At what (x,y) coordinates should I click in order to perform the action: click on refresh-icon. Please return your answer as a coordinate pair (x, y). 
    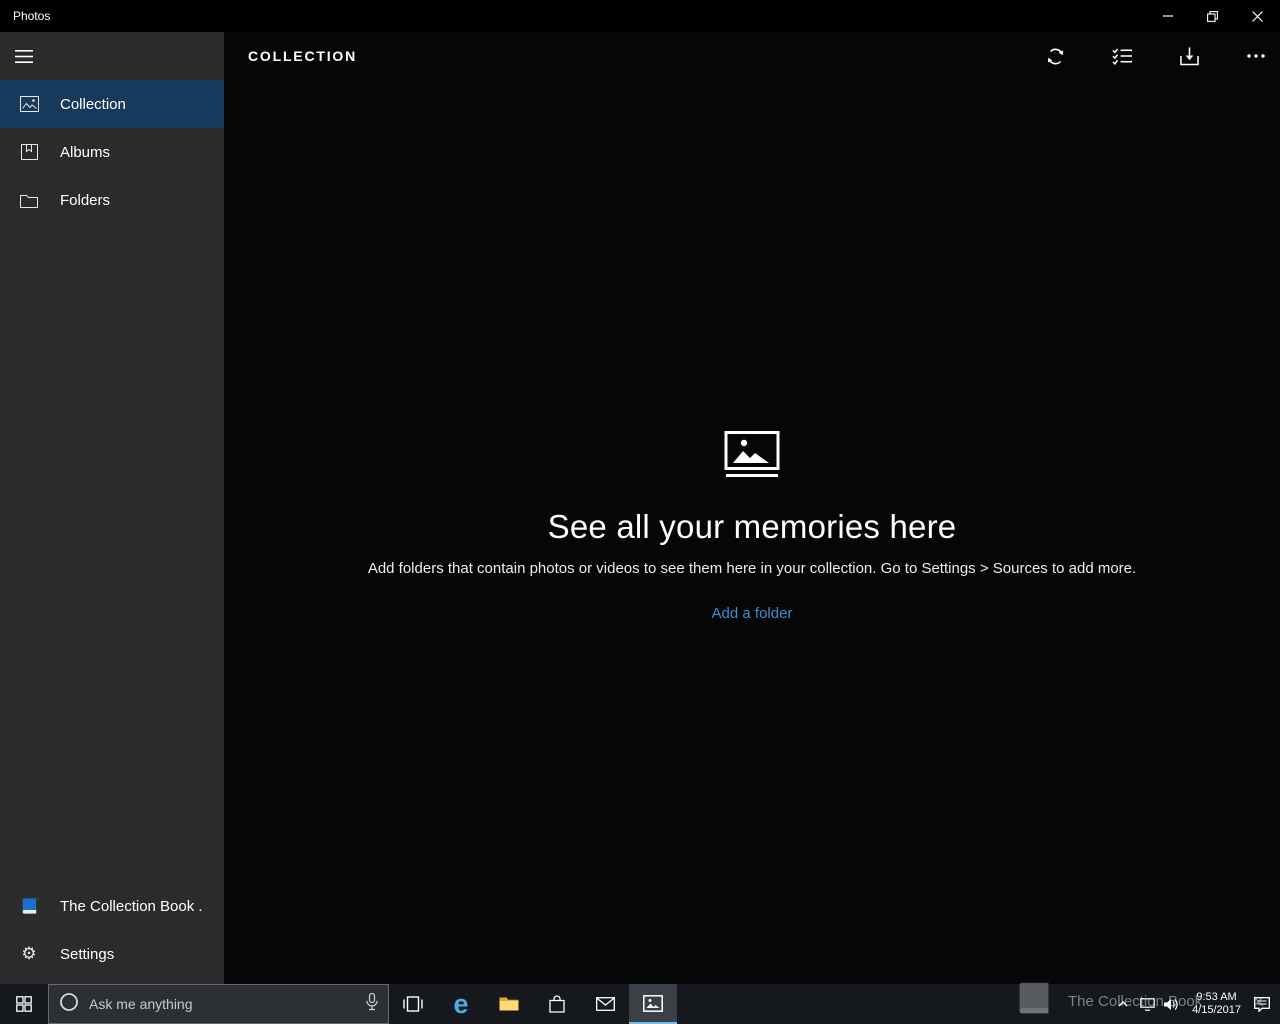
    Looking at the image, I should click on (1055, 56).